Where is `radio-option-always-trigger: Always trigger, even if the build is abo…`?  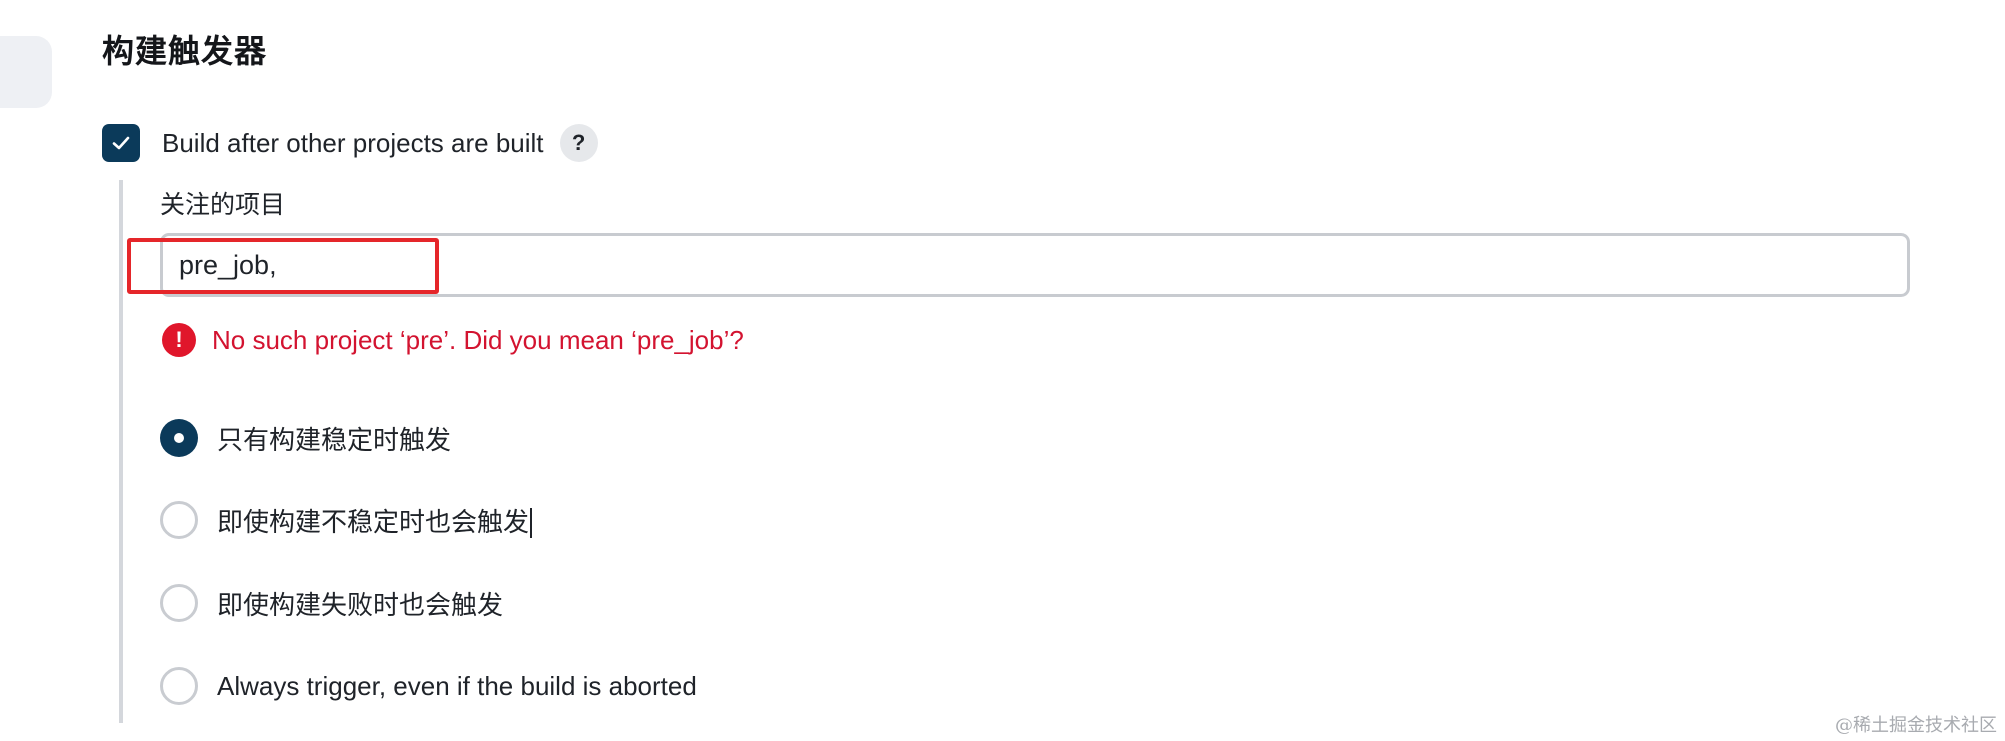 radio-option-always-trigger: Always trigger, even if the build is abo… is located at coordinates (428, 686).